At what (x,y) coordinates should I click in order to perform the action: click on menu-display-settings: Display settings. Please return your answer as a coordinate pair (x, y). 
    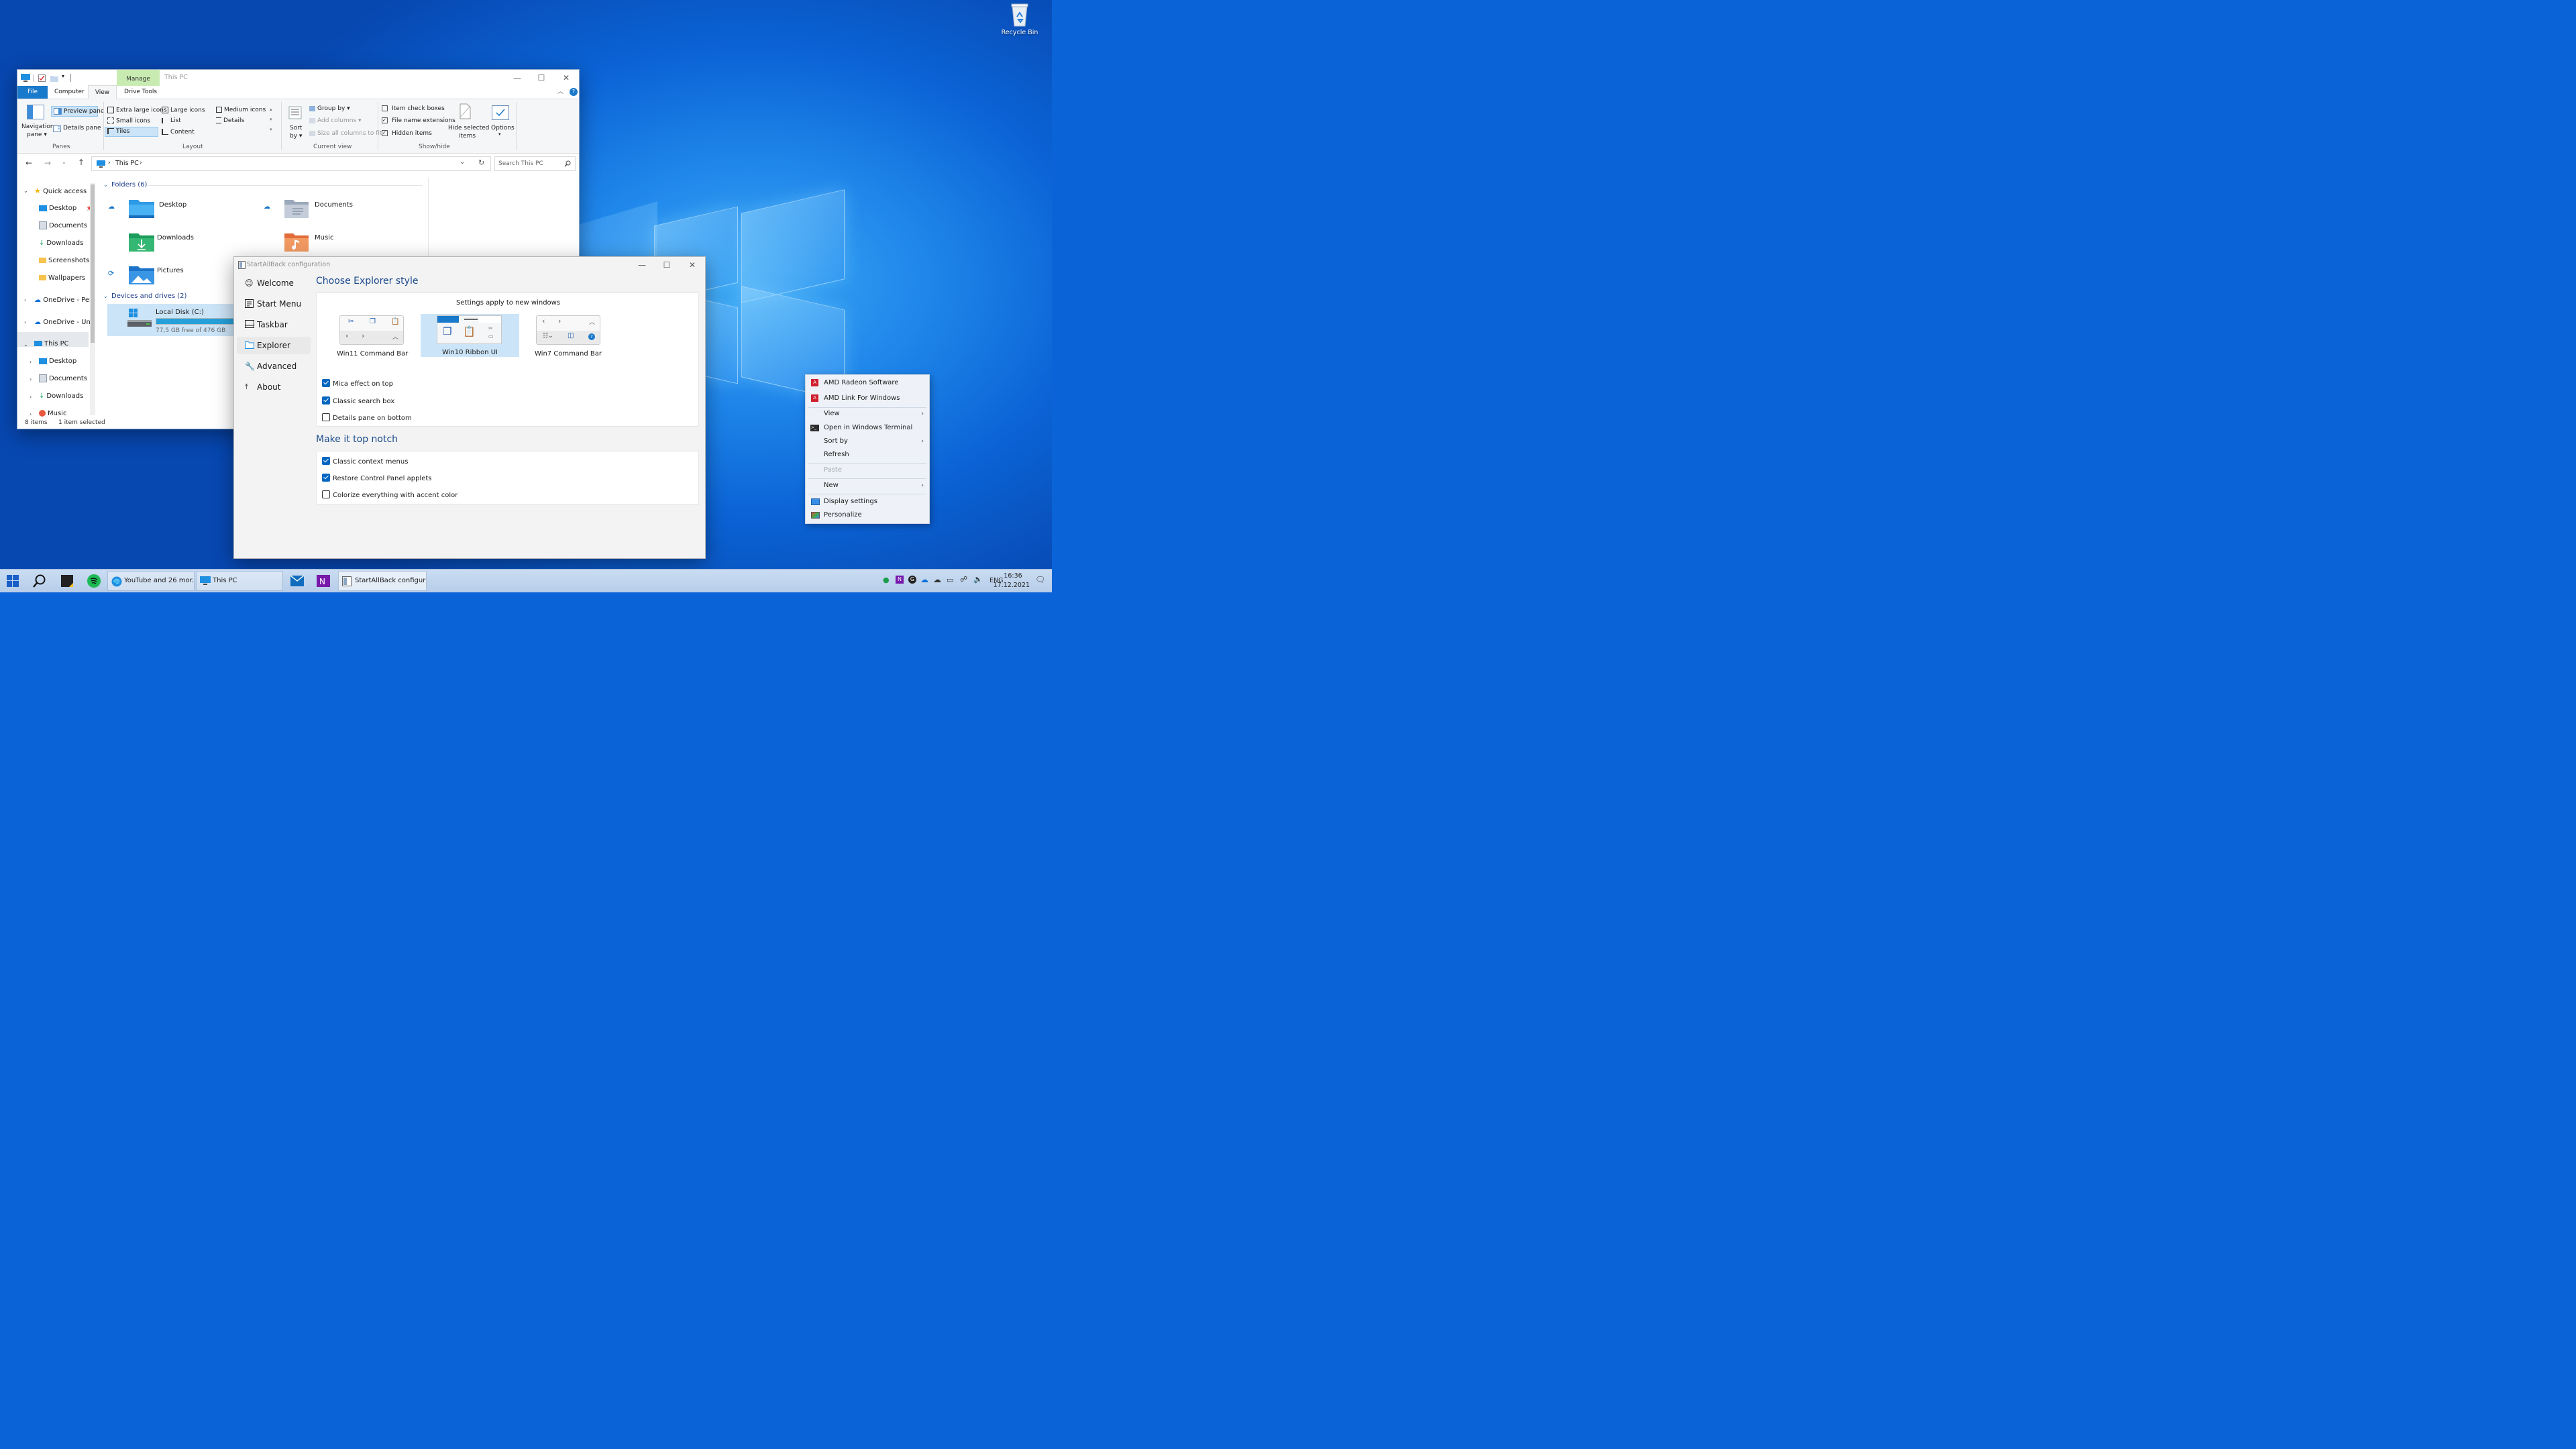
    Looking at the image, I should click on (867, 501).